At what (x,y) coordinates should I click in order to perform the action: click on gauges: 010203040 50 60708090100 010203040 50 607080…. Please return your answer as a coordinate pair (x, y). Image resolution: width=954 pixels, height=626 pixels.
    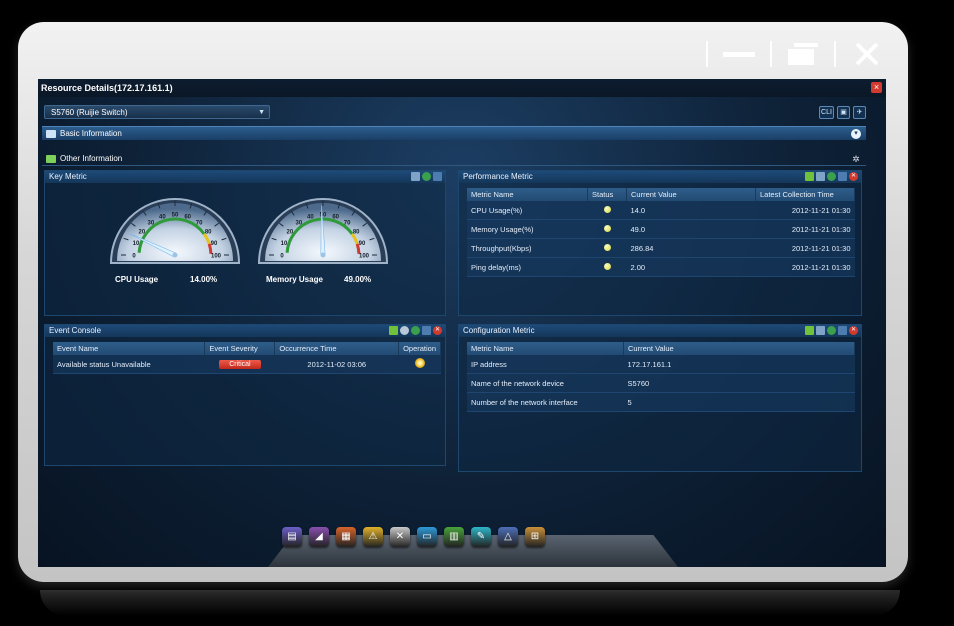
    Looking at the image, I should click on (249, 231).